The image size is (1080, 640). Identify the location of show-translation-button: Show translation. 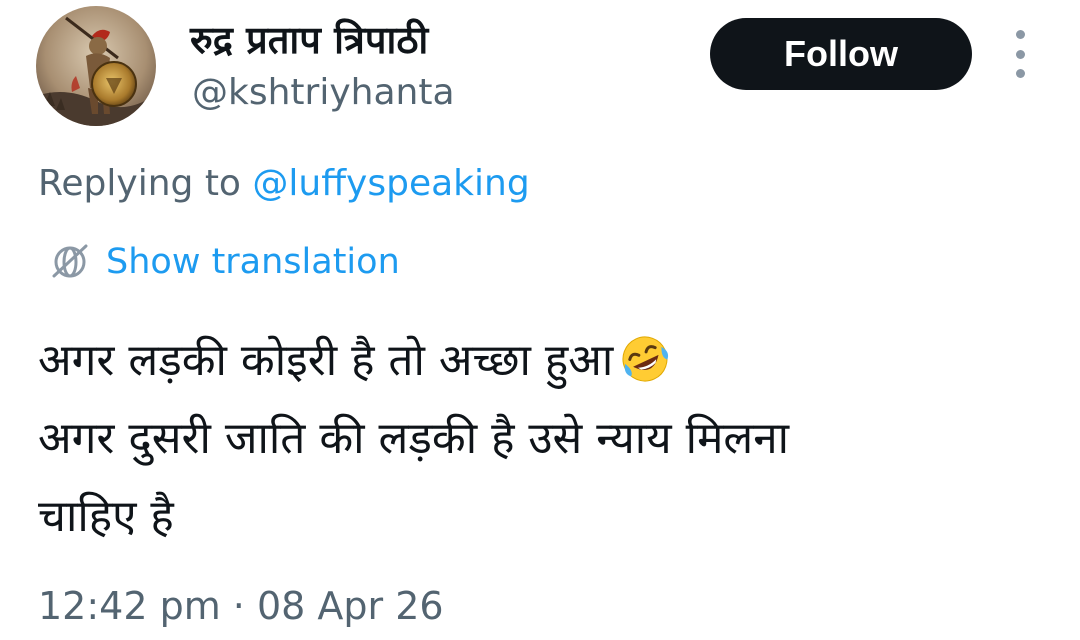
(224, 262).